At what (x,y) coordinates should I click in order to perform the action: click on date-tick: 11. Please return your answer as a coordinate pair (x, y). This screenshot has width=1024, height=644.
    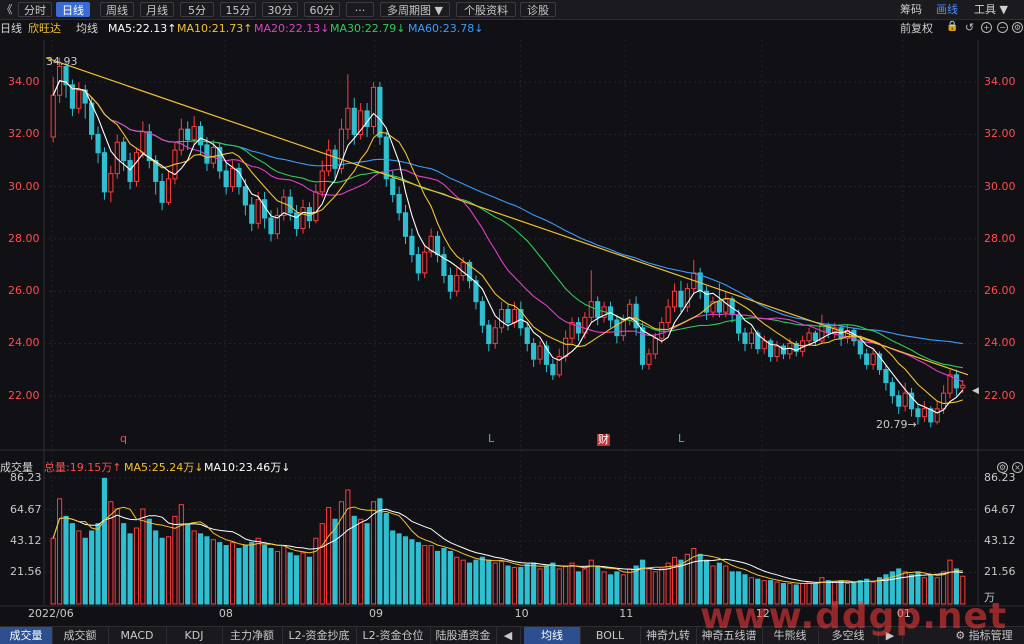
    Looking at the image, I should click on (626, 613).